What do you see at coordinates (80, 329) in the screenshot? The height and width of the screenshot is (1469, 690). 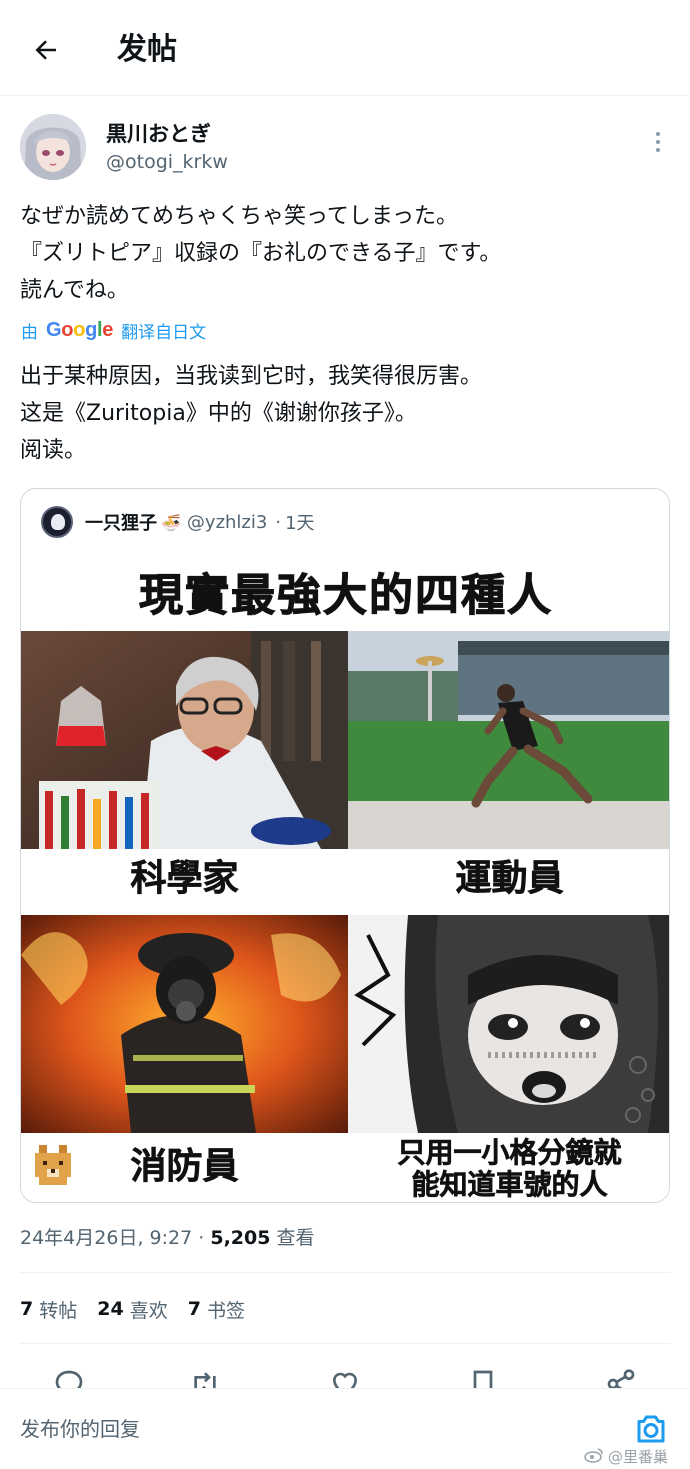 I see `google-logo: Google` at bounding box center [80, 329].